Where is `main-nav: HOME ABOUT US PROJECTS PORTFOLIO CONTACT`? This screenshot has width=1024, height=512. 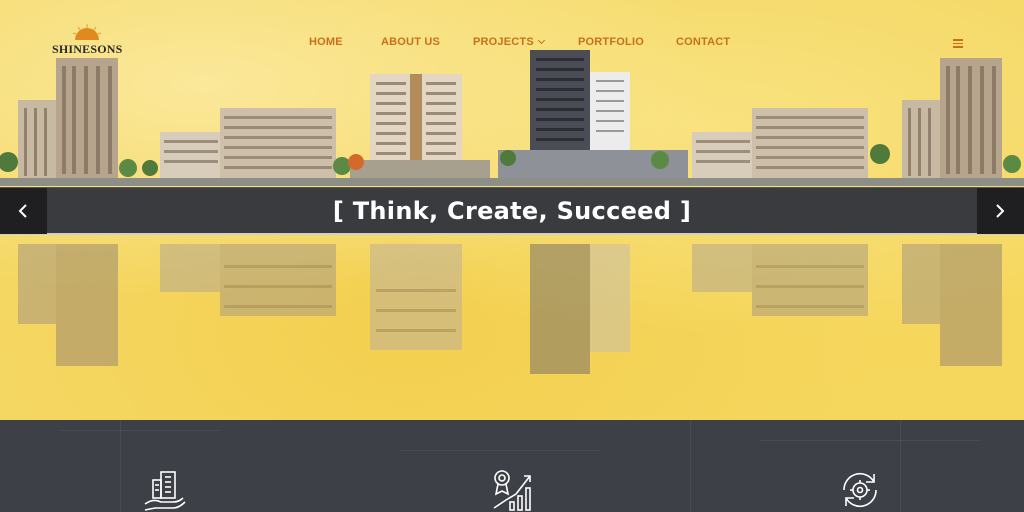
main-nav: HOME ABOUT US PROJECTS PORTFOLIO CONTACT is located at coordinates (512, 44).